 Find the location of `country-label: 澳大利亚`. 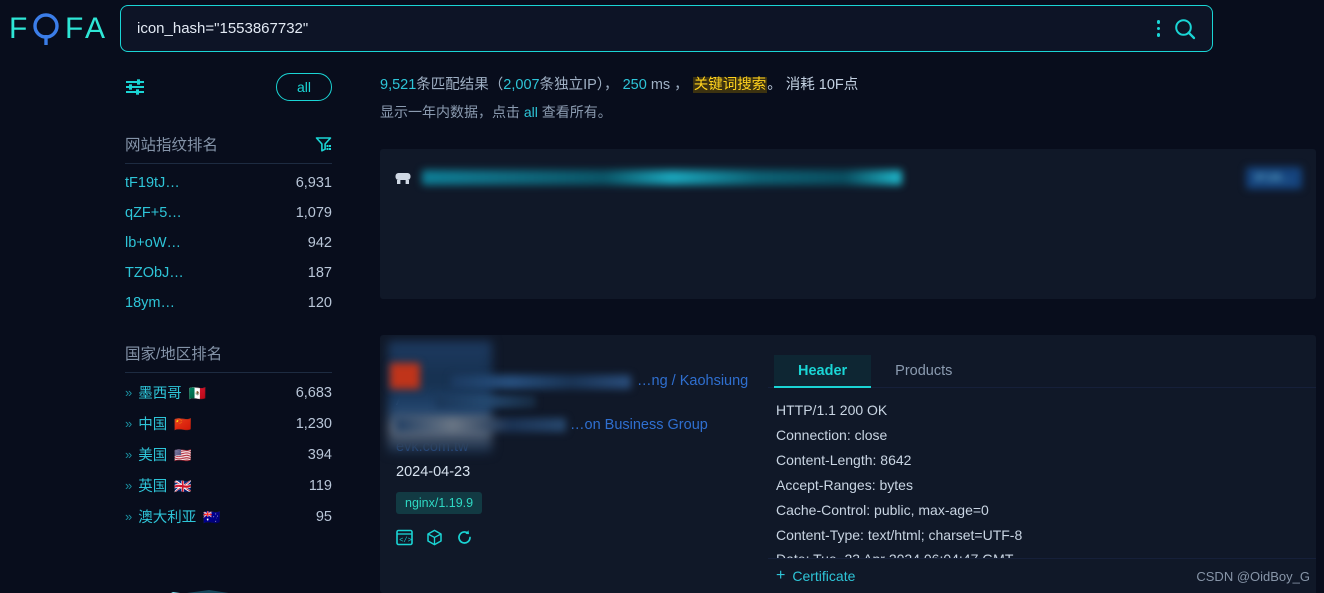

country-label: 澳大利亚 is located at coordinates (167, 516).